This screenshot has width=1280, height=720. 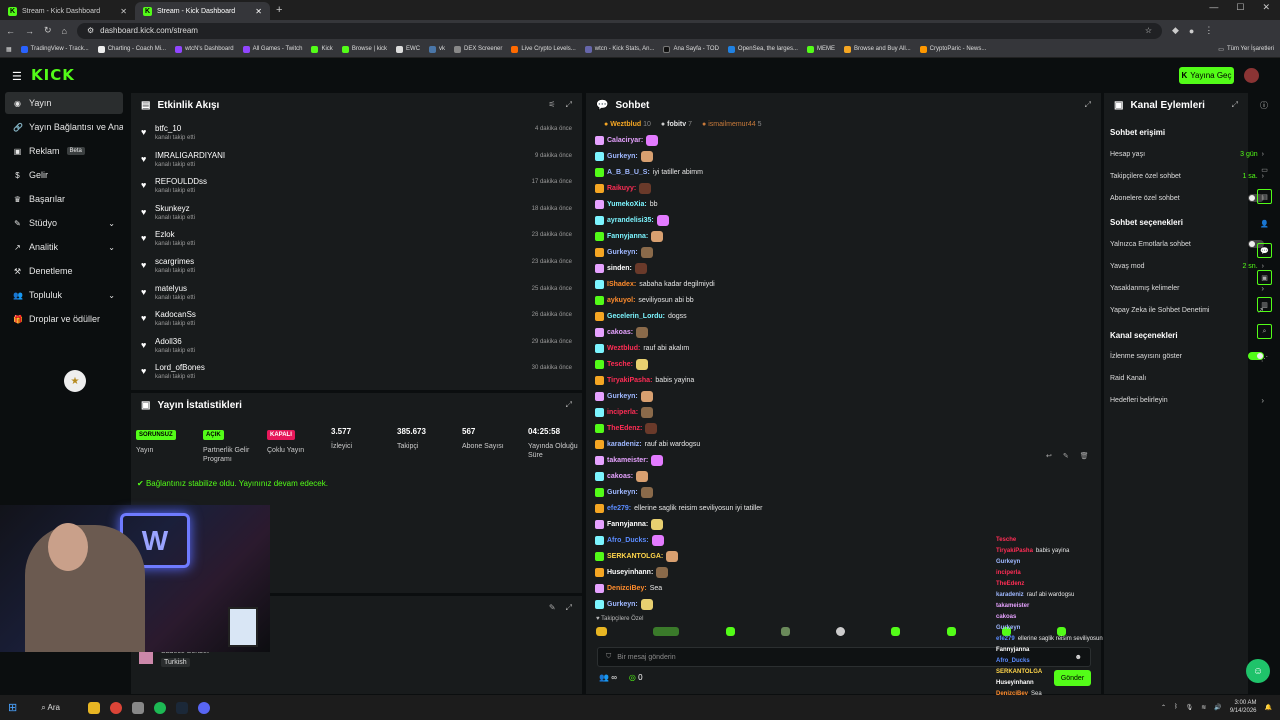 I want to click on browser-tab-1: K Stream - Kick Dashboard ✕, so click(x=67, y=11).